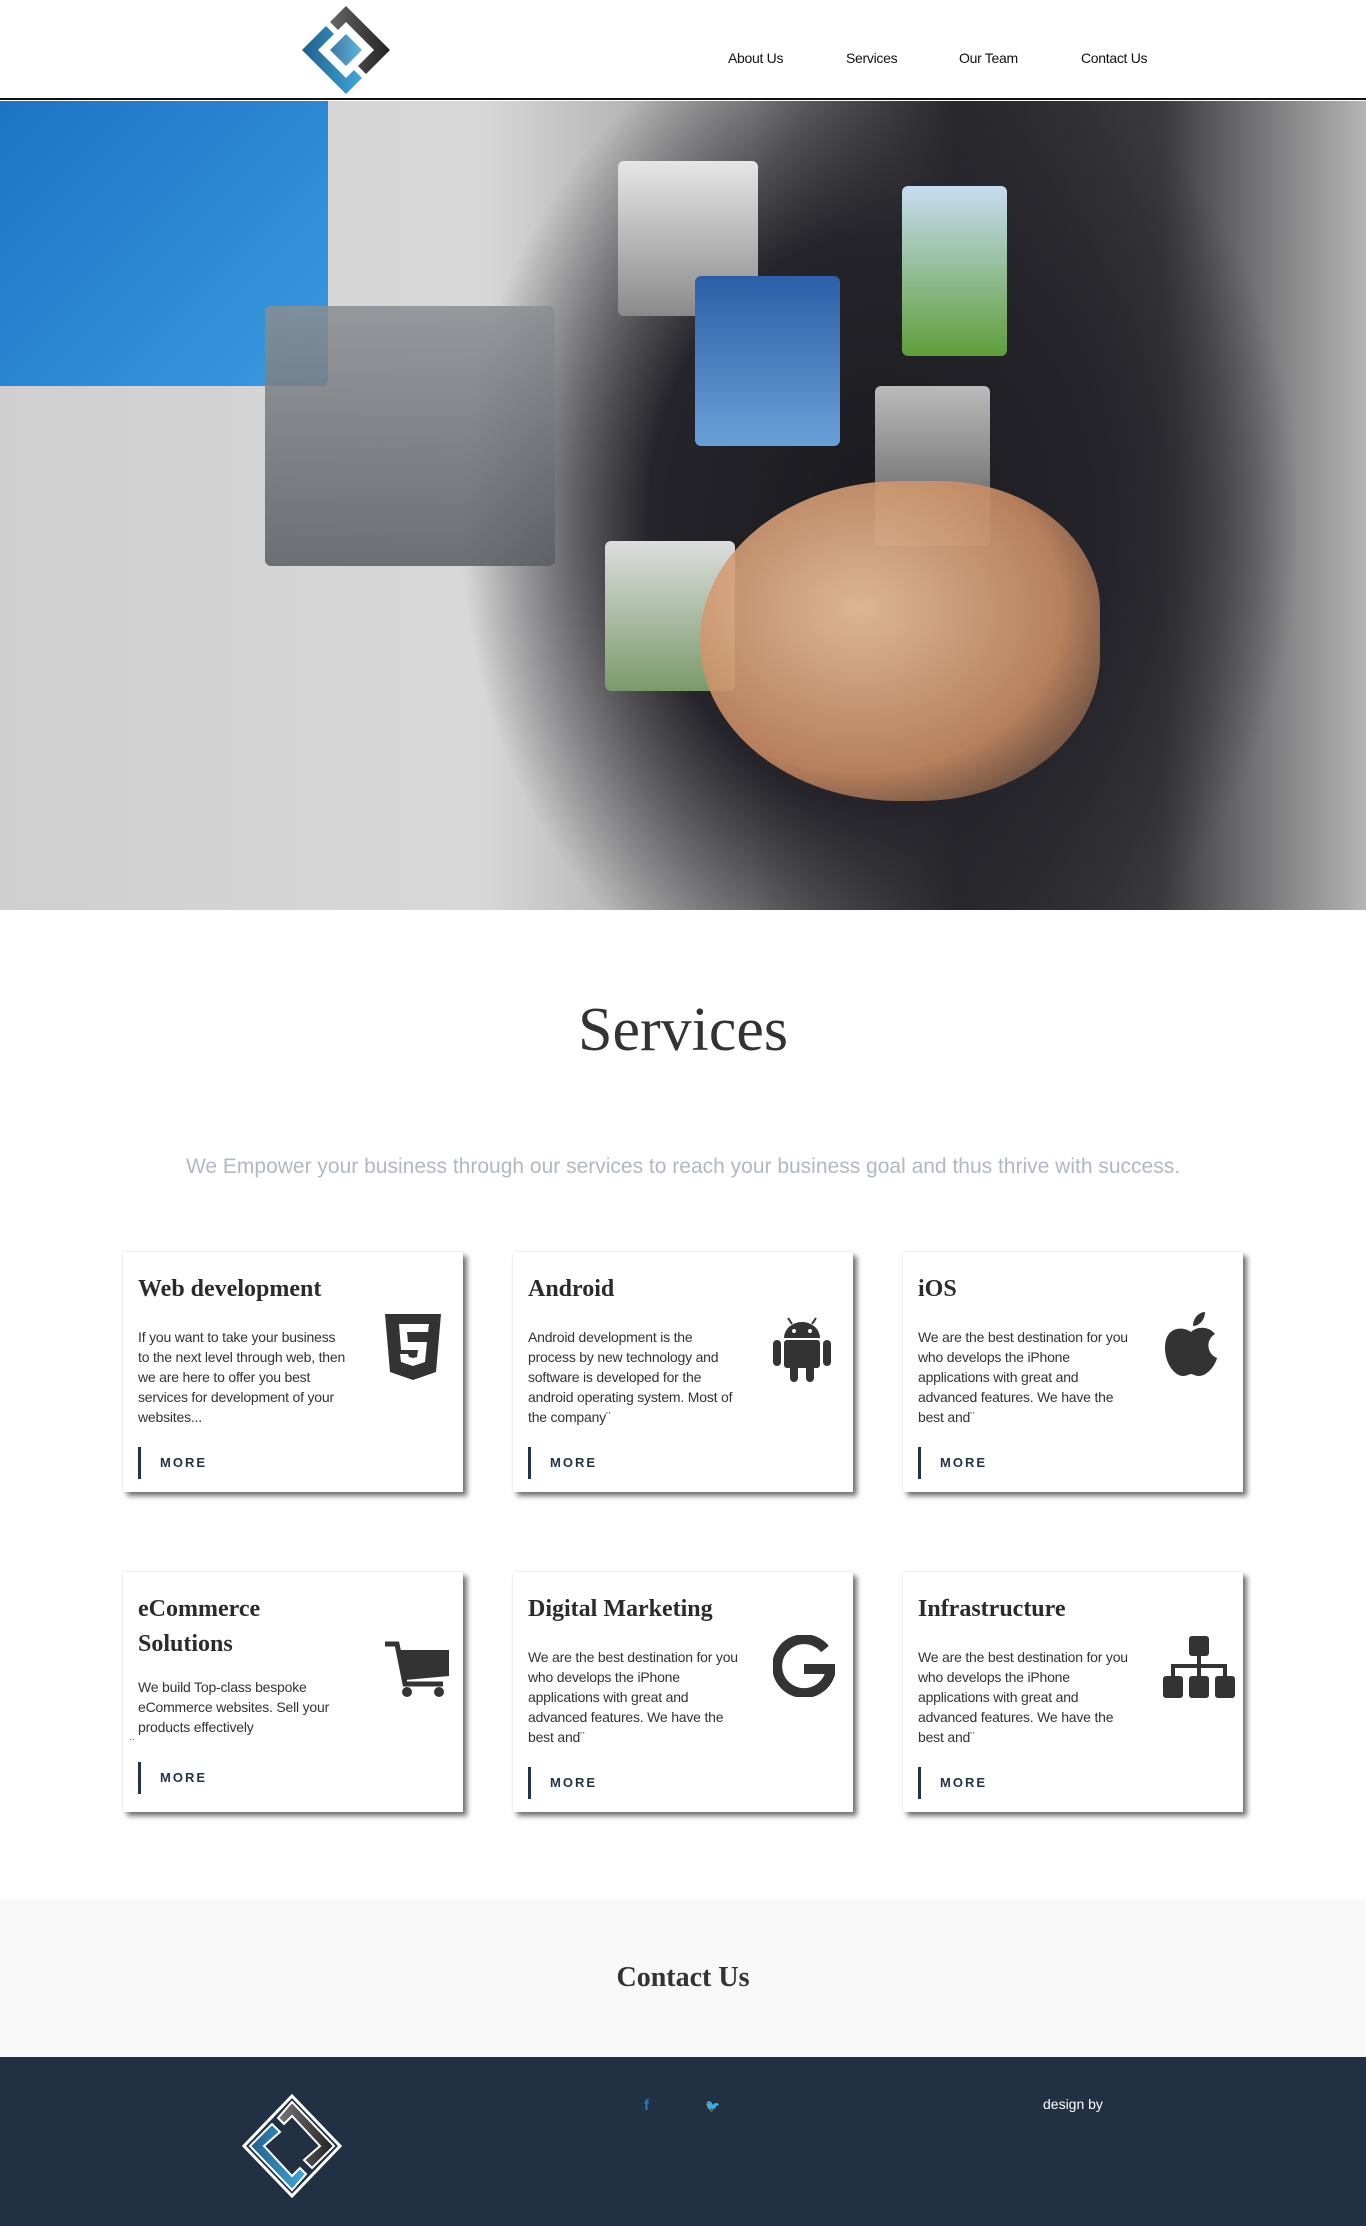  What do you see at coordinates (683, 2141) in the screenshot?
I see `footer: f 🐦 design by` at bounding box center [683, 2141].